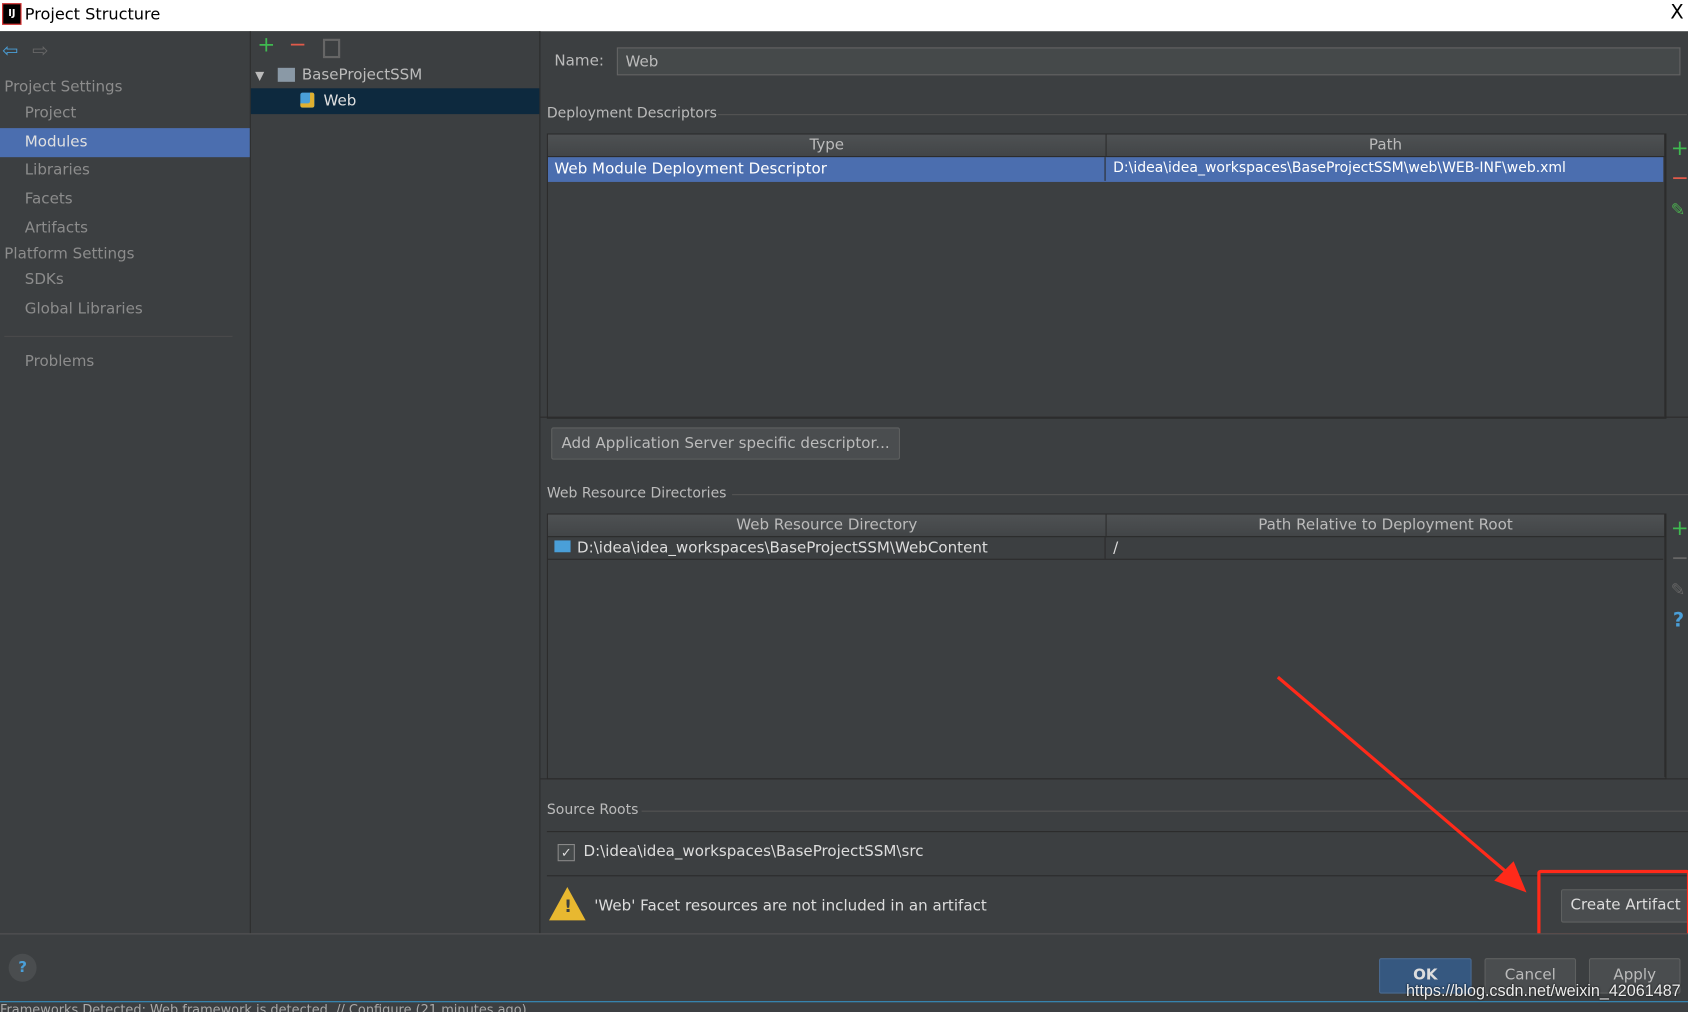 The image size is (1688, 1012). What do you see at coordinates (1148, 61) in the screenshot?
I see `name-input: Web` at bounding box center [1148, 61].